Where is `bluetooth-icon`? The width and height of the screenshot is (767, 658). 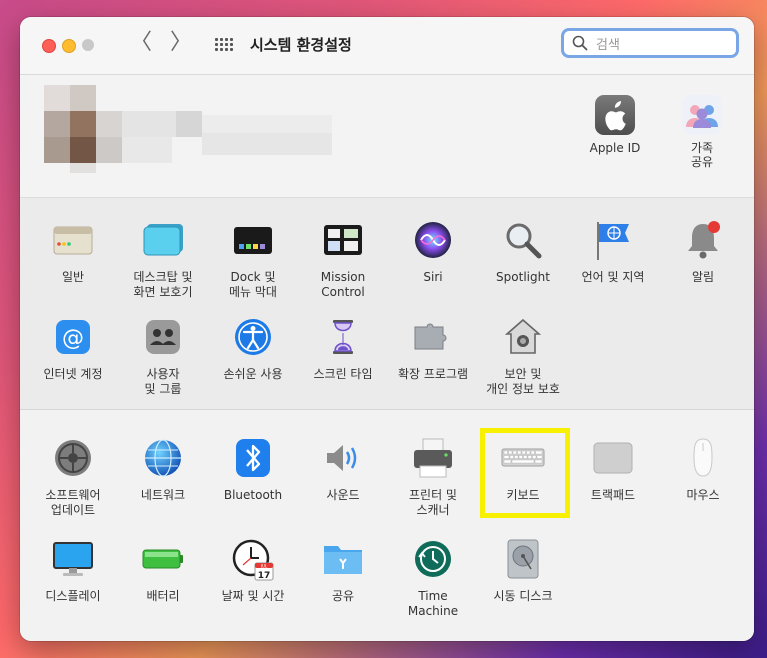
bluetooth-icon is located at coordinates (253, 458).